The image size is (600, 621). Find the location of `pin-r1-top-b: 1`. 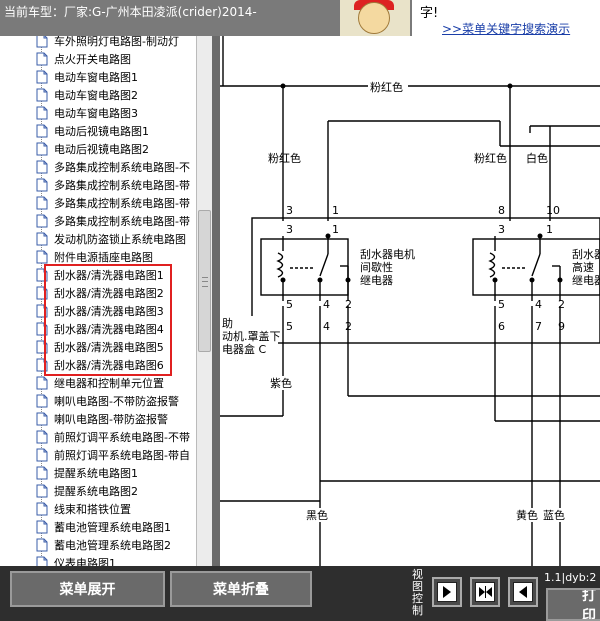

pin-r1-top-b: 1 is located at coordinates (335, 210).